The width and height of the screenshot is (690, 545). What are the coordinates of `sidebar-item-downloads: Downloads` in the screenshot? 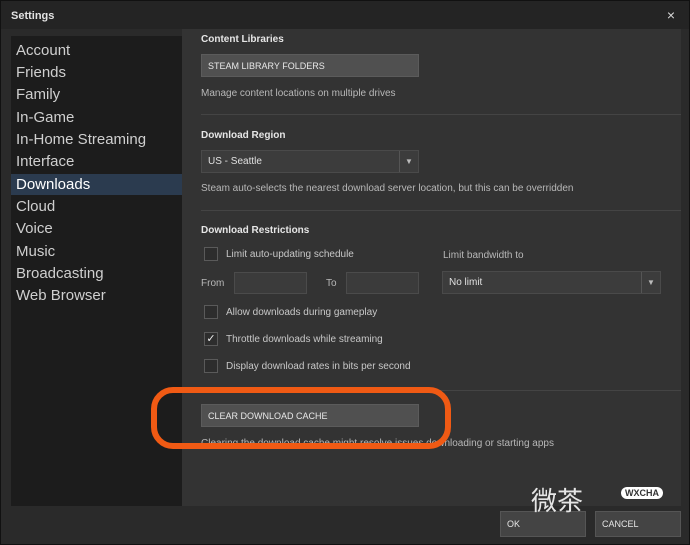 It's located at (96, 184).